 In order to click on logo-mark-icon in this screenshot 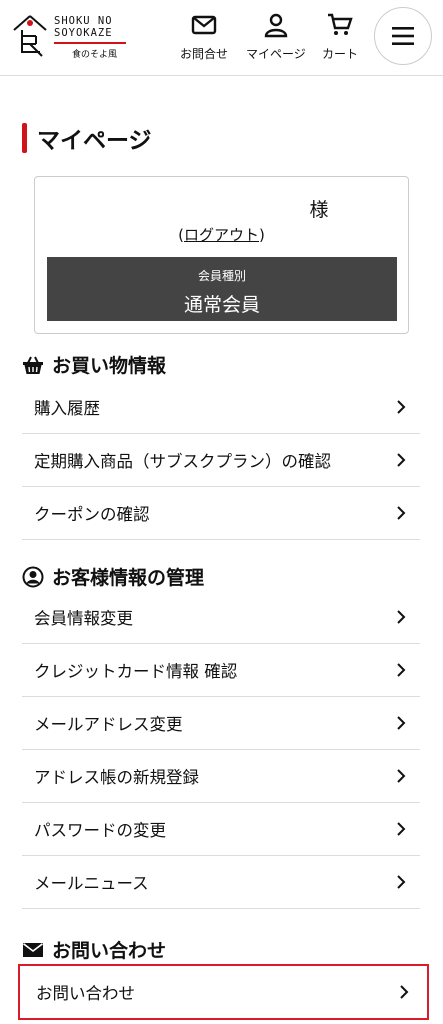, I will do `click(30, 36)`.